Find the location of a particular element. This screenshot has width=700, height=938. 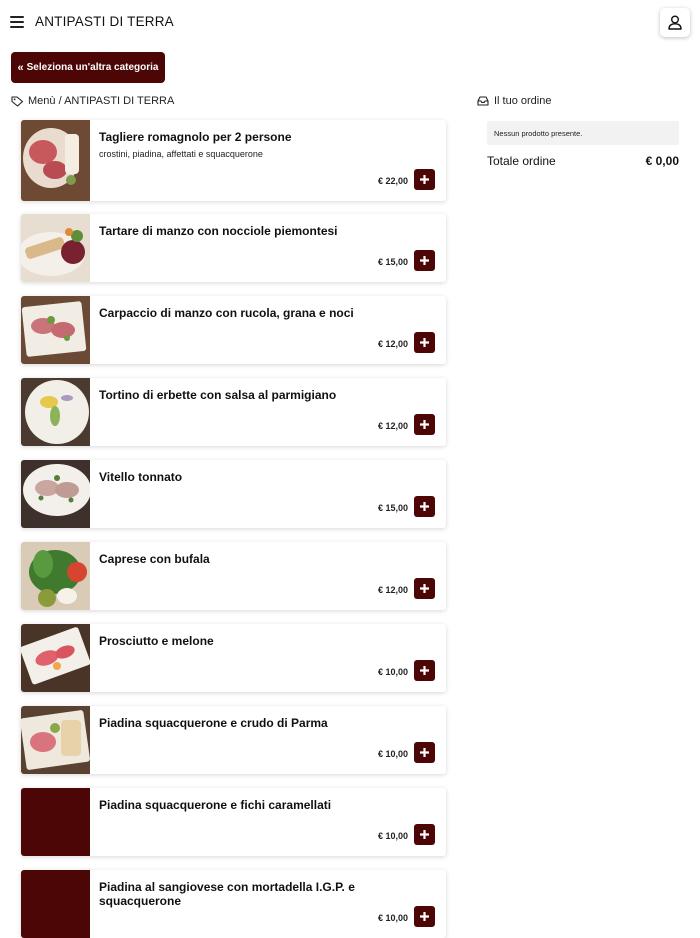

top-bar: ANTIPASTI DI TERRA is located at coordinates (350, 23).